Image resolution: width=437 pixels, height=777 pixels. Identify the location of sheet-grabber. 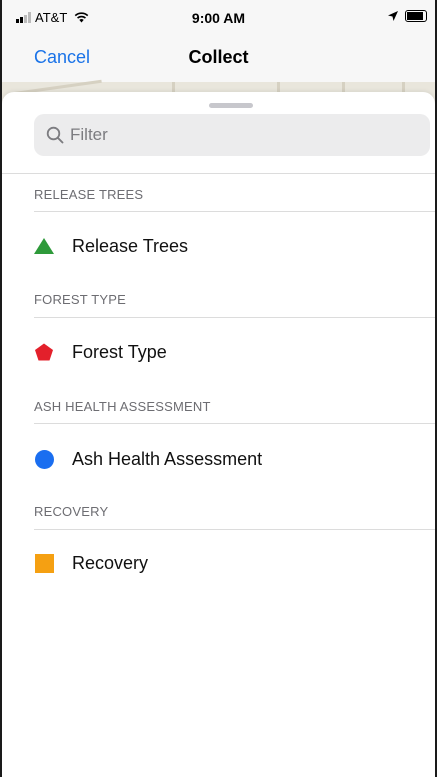
(231, 105).